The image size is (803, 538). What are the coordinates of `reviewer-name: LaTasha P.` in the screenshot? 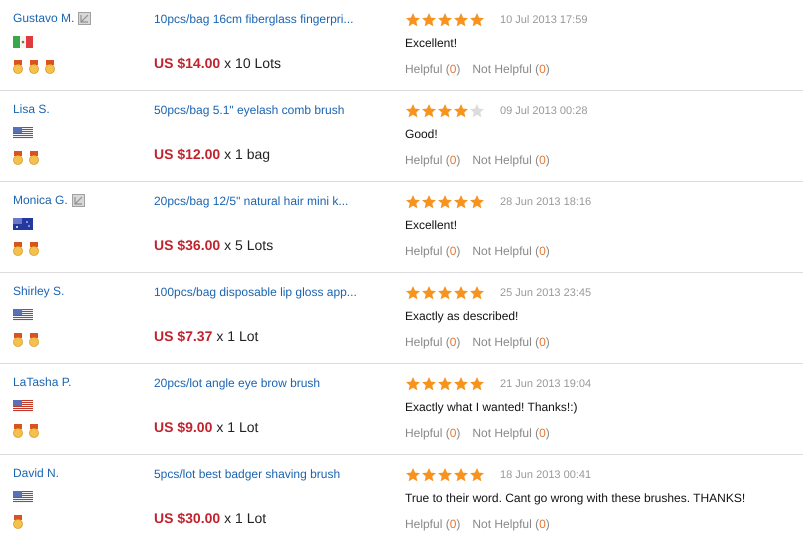 It's located at (42, 382).